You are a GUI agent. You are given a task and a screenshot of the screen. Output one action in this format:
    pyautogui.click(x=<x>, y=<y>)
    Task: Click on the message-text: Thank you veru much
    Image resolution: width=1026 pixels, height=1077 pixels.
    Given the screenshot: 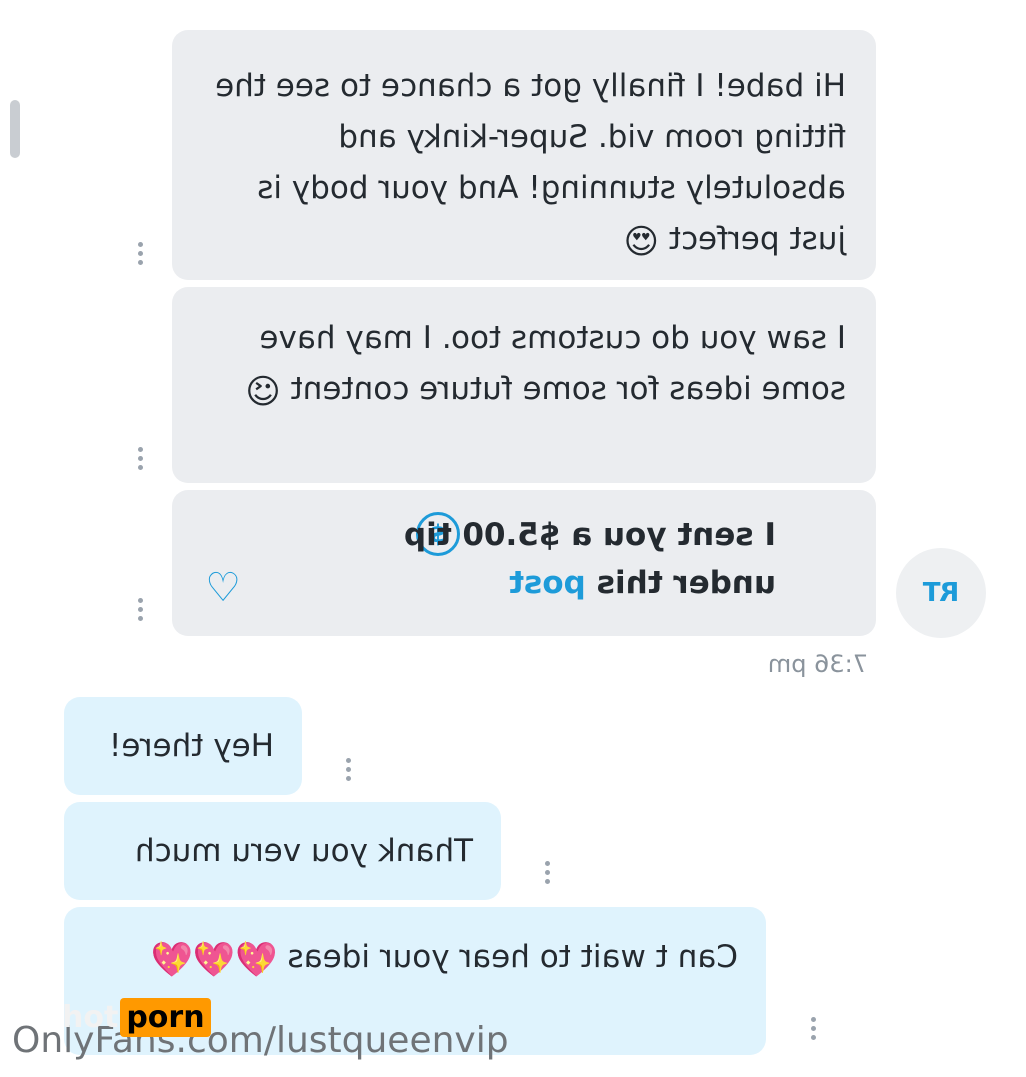 What is the action you would take?
    pyautogui.click(x=303, y=851)
    